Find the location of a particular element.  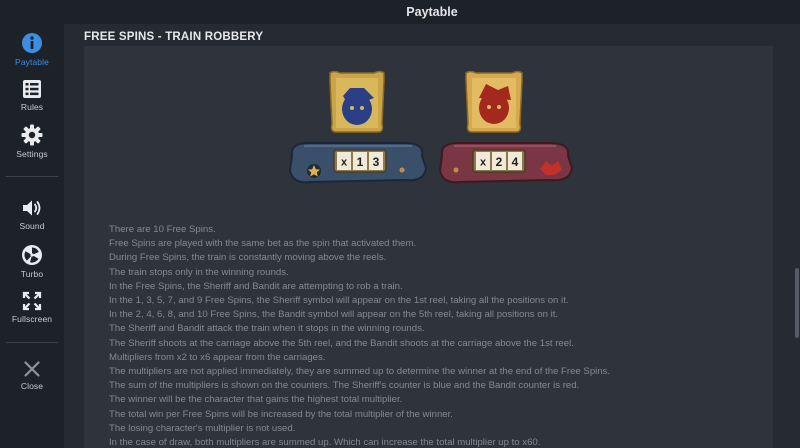

top-bar: Paytable is located at coordinates (432, 12).